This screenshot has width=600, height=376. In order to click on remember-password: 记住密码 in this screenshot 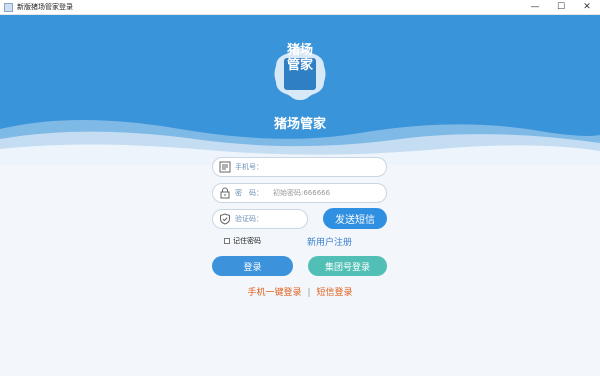, I will do `click(242, 241)`.